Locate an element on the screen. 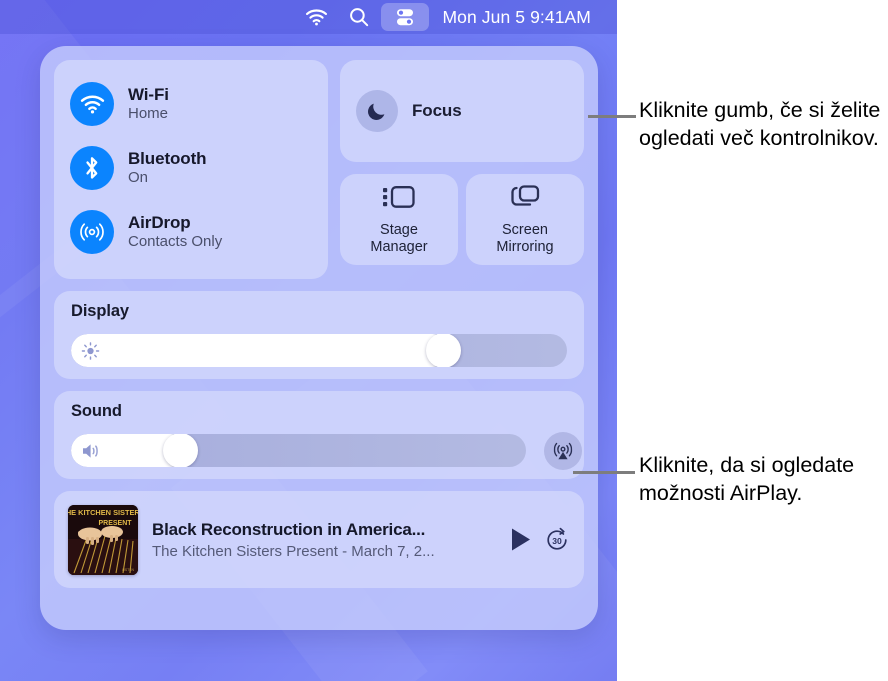  callout-line-controls is located at coordinates (612, 116).